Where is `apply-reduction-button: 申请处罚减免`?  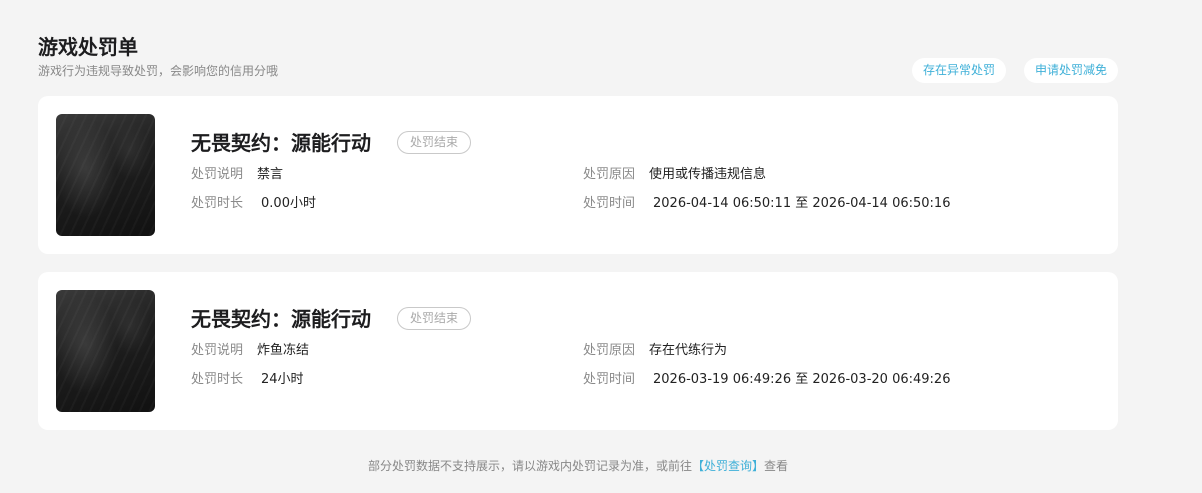 apply-reduction-button: 申请处罚减免 is located at coordinates (1070, 70).